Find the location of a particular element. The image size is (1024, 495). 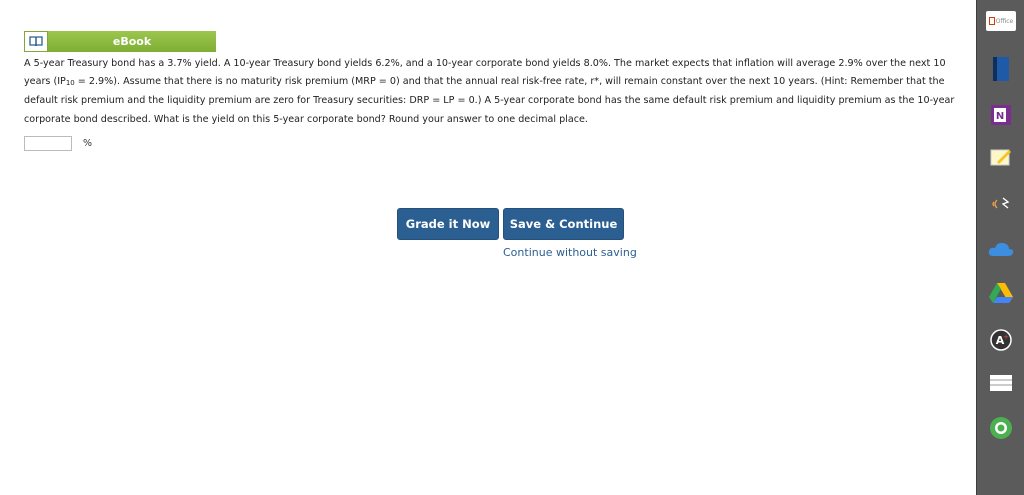

grade-plus-icon: A + is located at coordinates (1001, 340).